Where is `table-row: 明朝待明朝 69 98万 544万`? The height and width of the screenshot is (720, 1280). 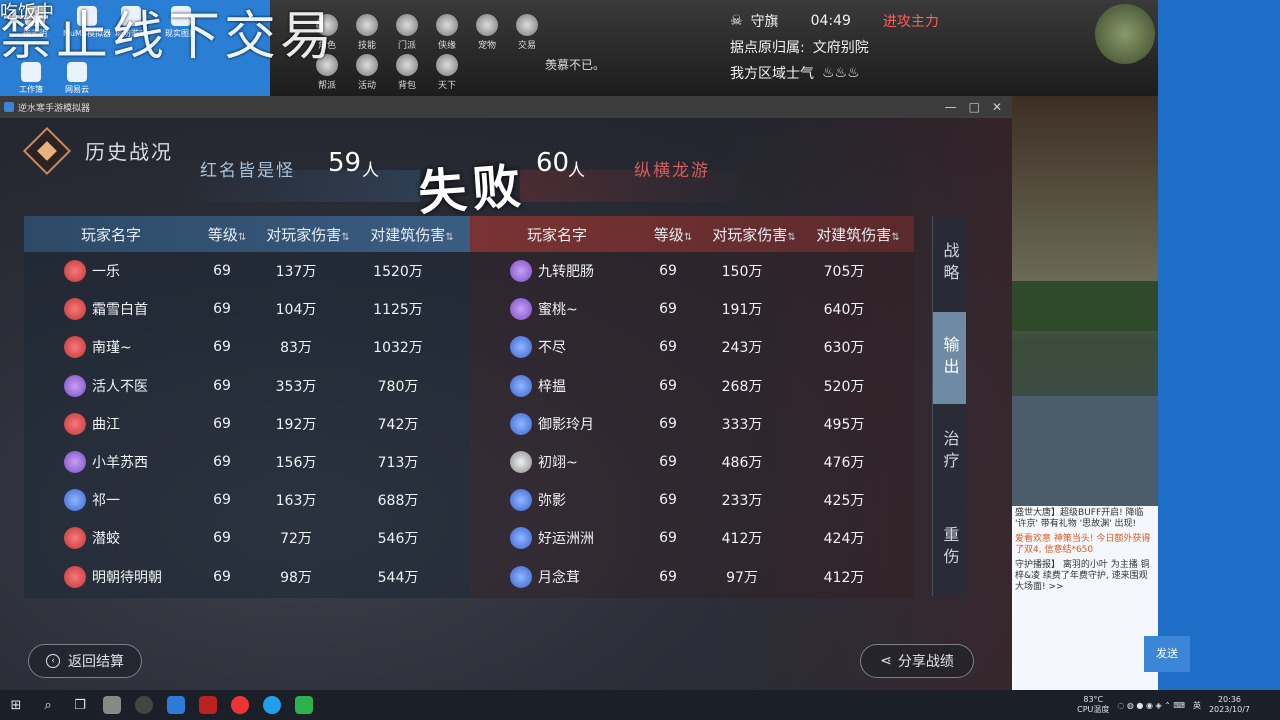
table-row: 明朝待明朝 69 98万 544万 is located at coordinates (247, 577).